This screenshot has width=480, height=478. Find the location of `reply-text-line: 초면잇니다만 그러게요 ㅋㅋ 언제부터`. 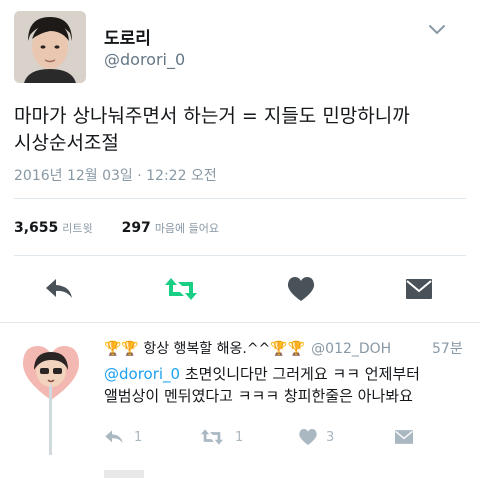

reply-text-line: 초면잇니다만 그러게요 ㅋㅋ 언제부터 is located at coordinates (300, 374).